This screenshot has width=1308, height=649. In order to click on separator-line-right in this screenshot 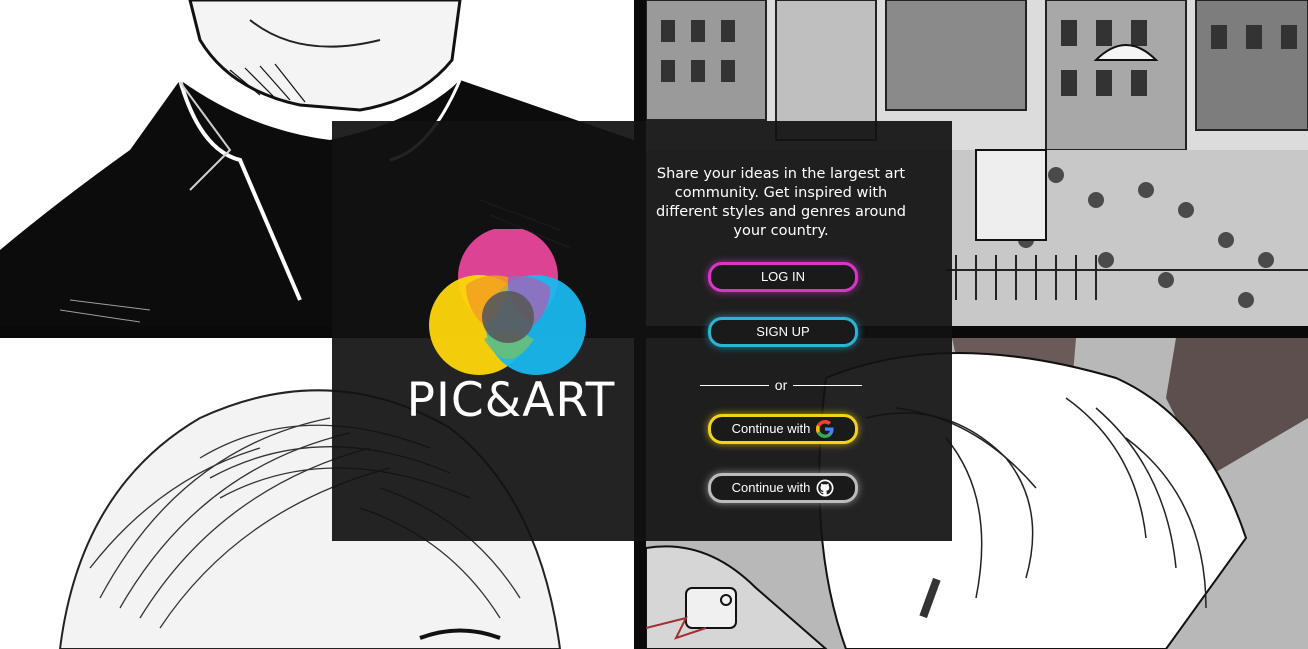, I will do `click(828, 385)`.